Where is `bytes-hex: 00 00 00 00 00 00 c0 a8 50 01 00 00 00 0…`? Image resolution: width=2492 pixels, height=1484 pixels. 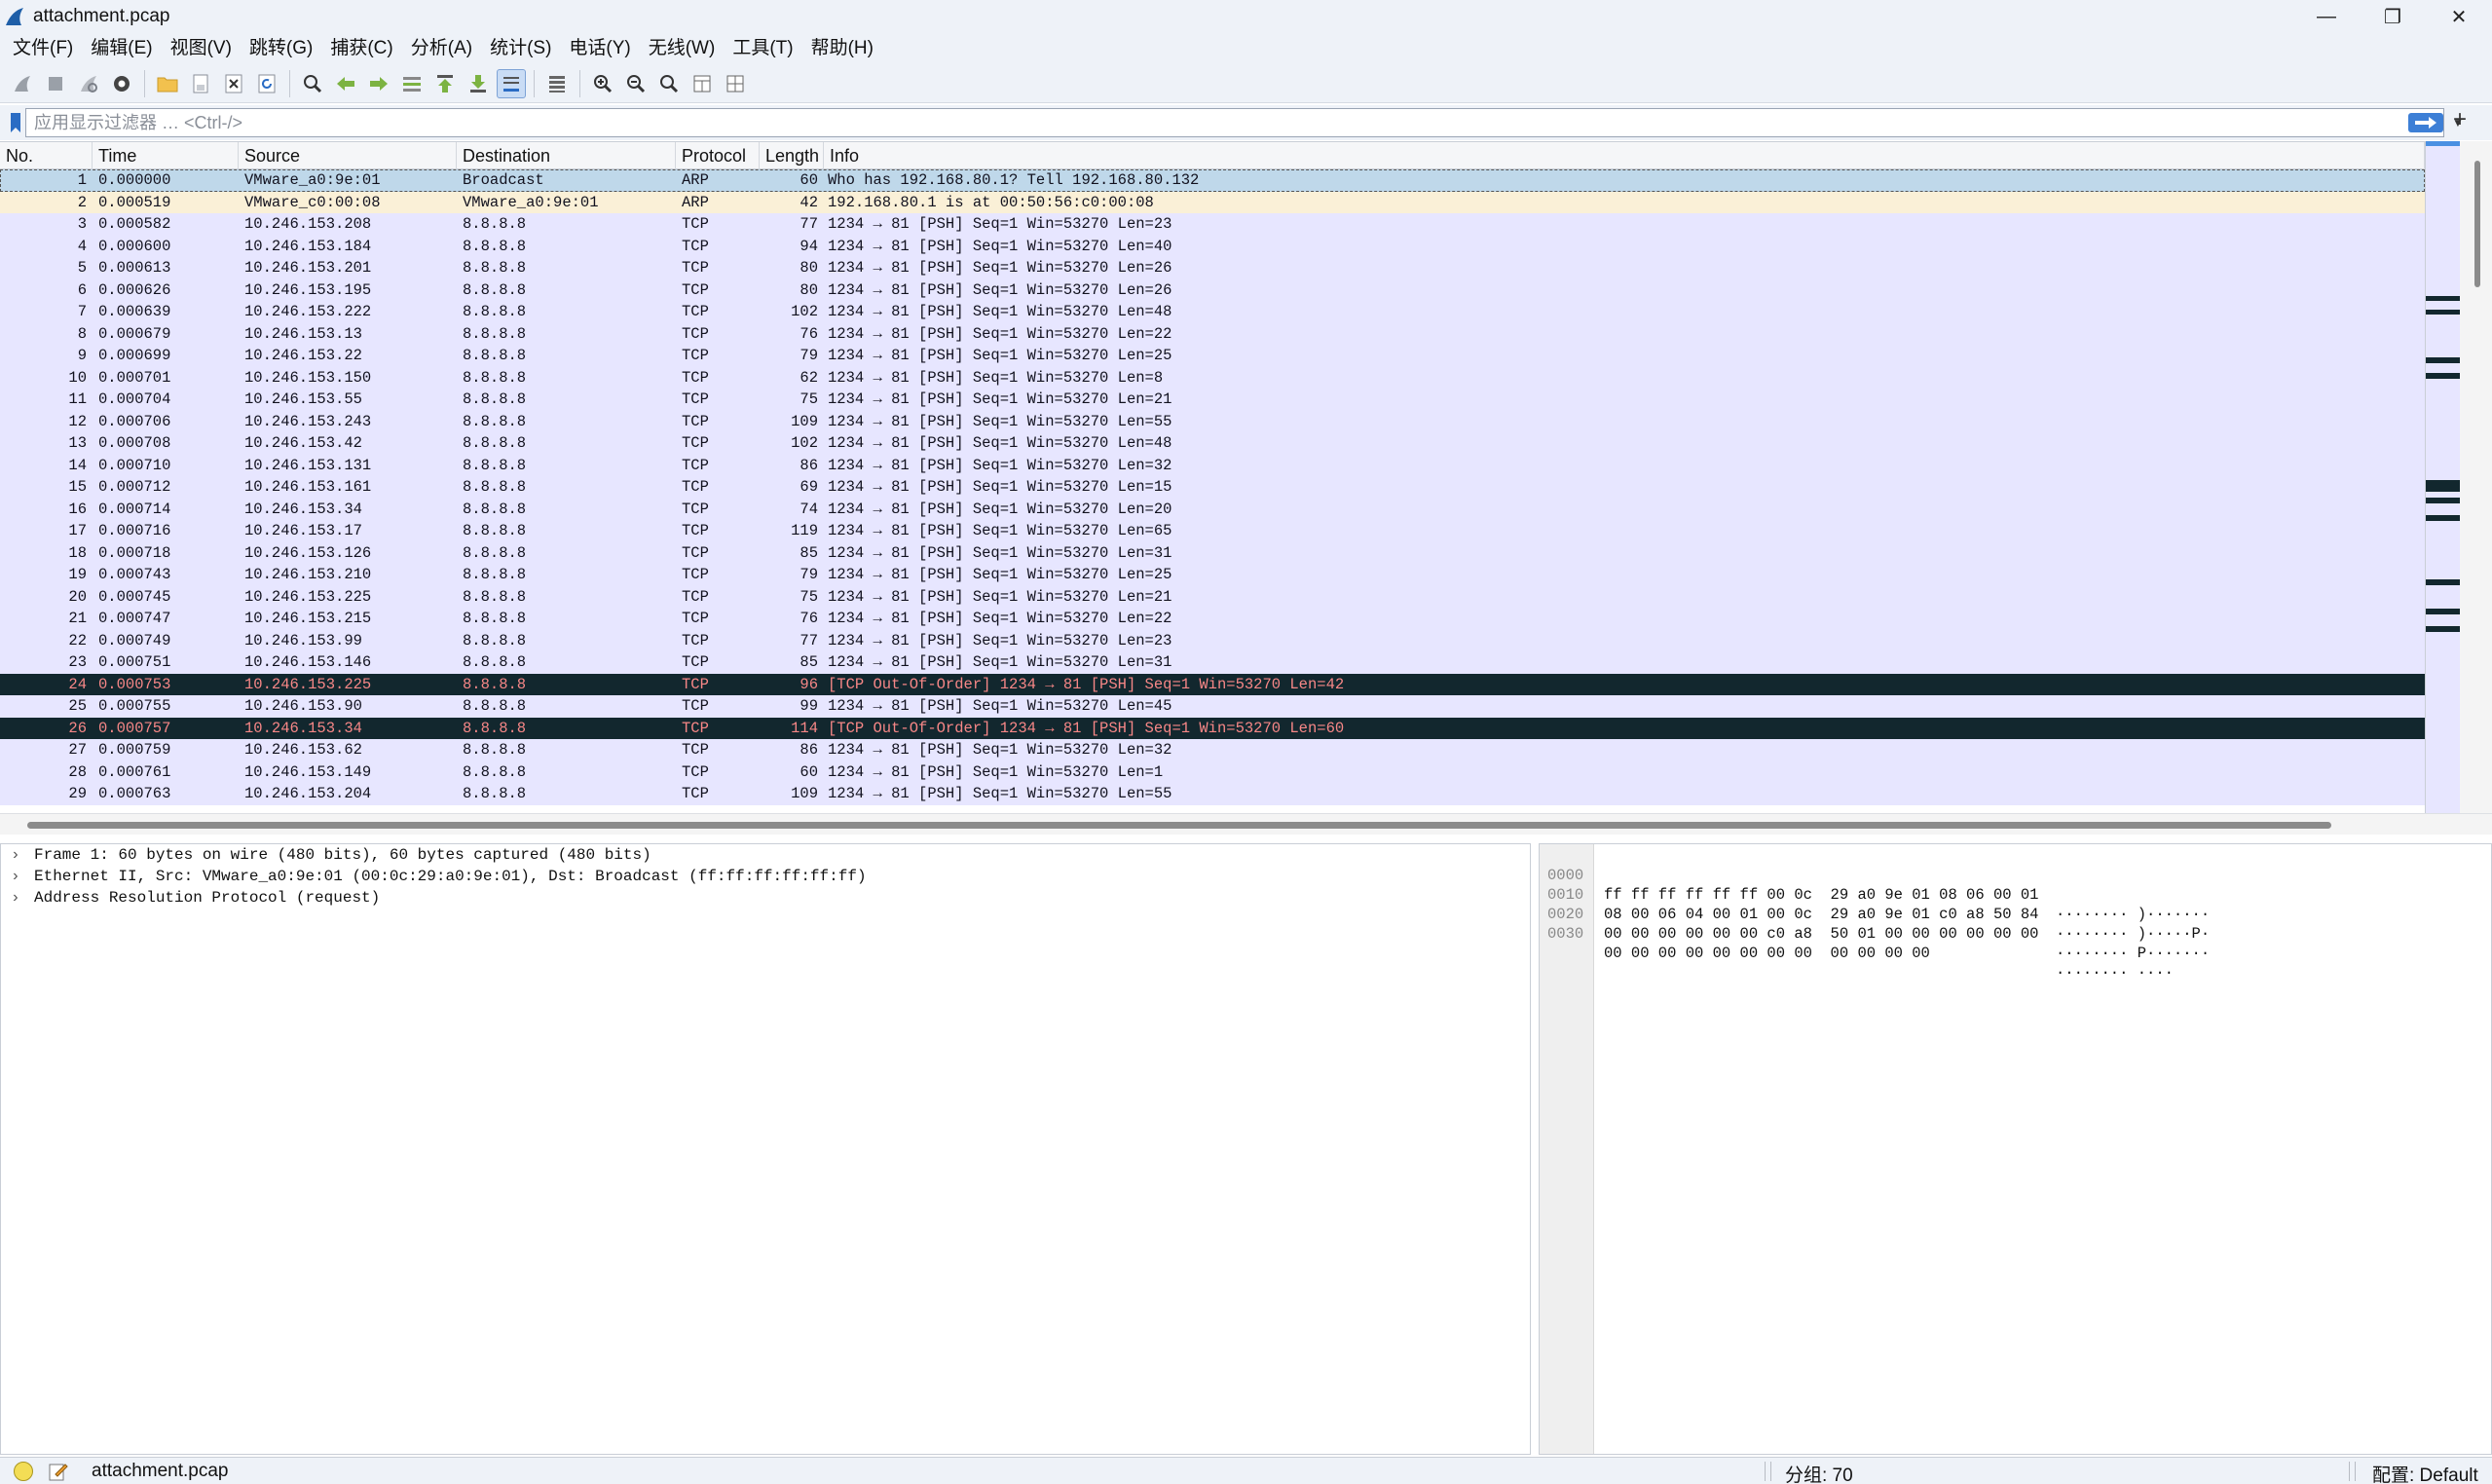 bytes-hex: 00 00 00 00 00 00 c0 a8 50 01 00 00 00 0… is located at coordinates (1821, 934).